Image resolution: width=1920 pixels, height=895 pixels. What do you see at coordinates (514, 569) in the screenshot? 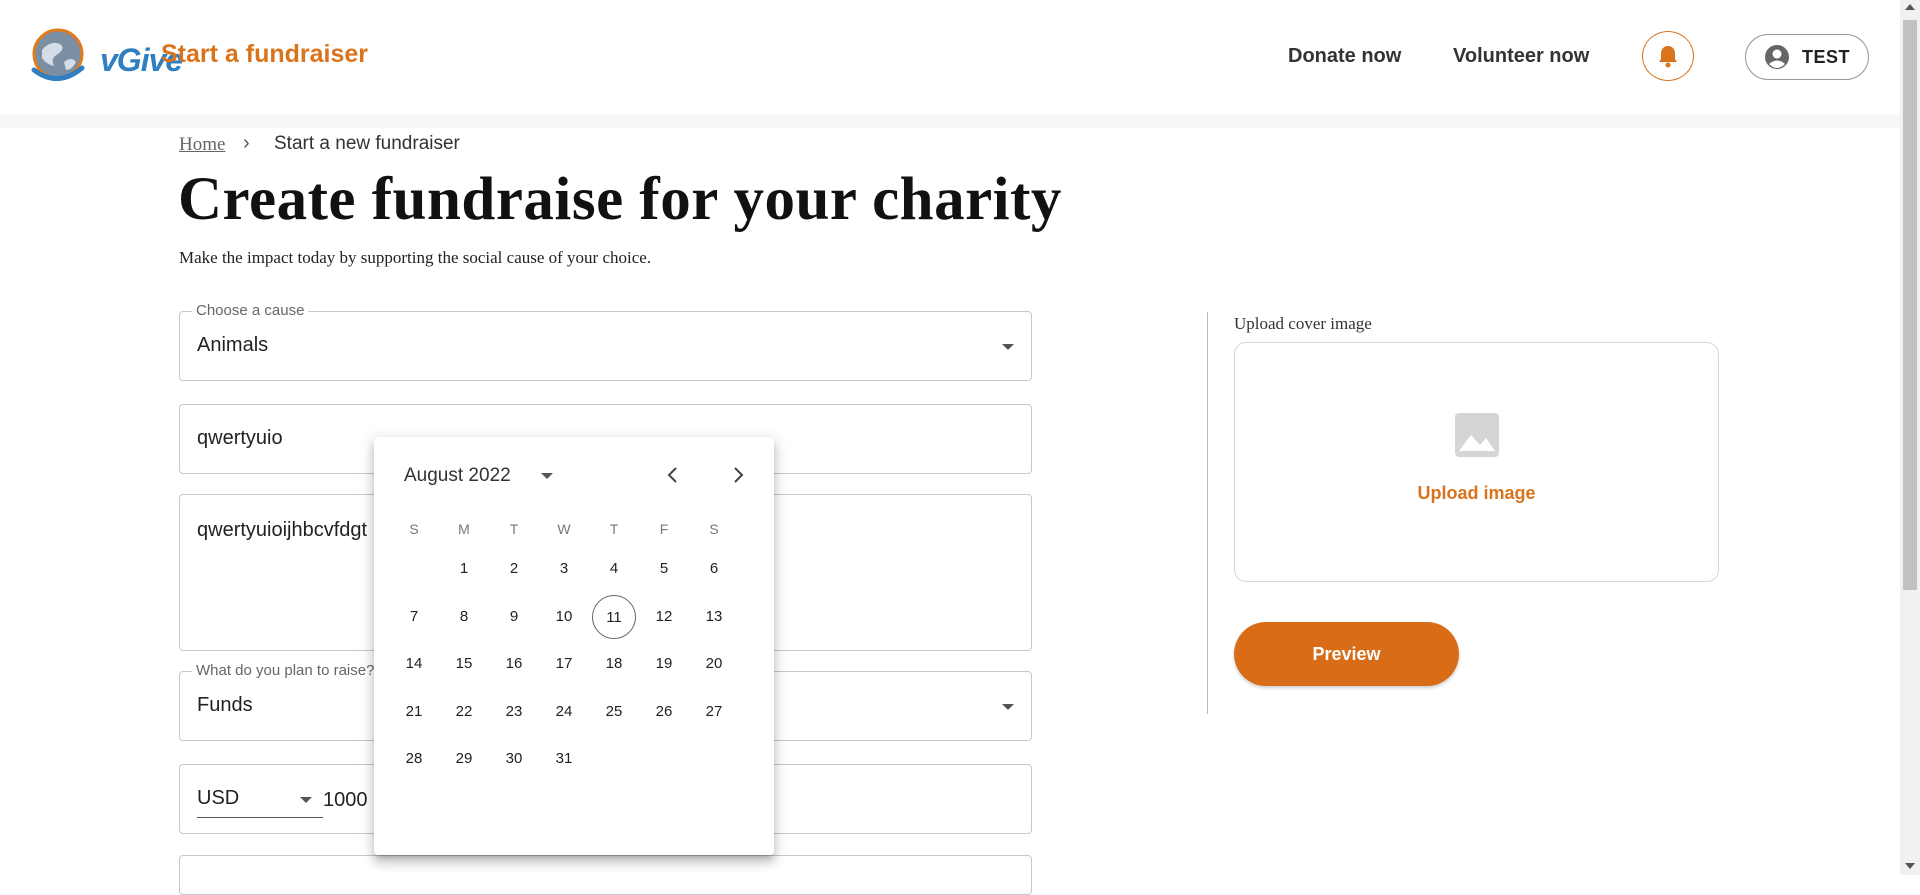
I see `calendar-day: 2` at bounding box center [514, 569].